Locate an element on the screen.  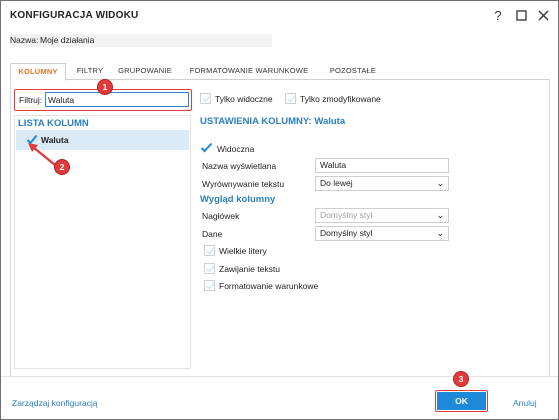
text-align-select: Do lewej ⌄ is located at coordinates (382, 183).